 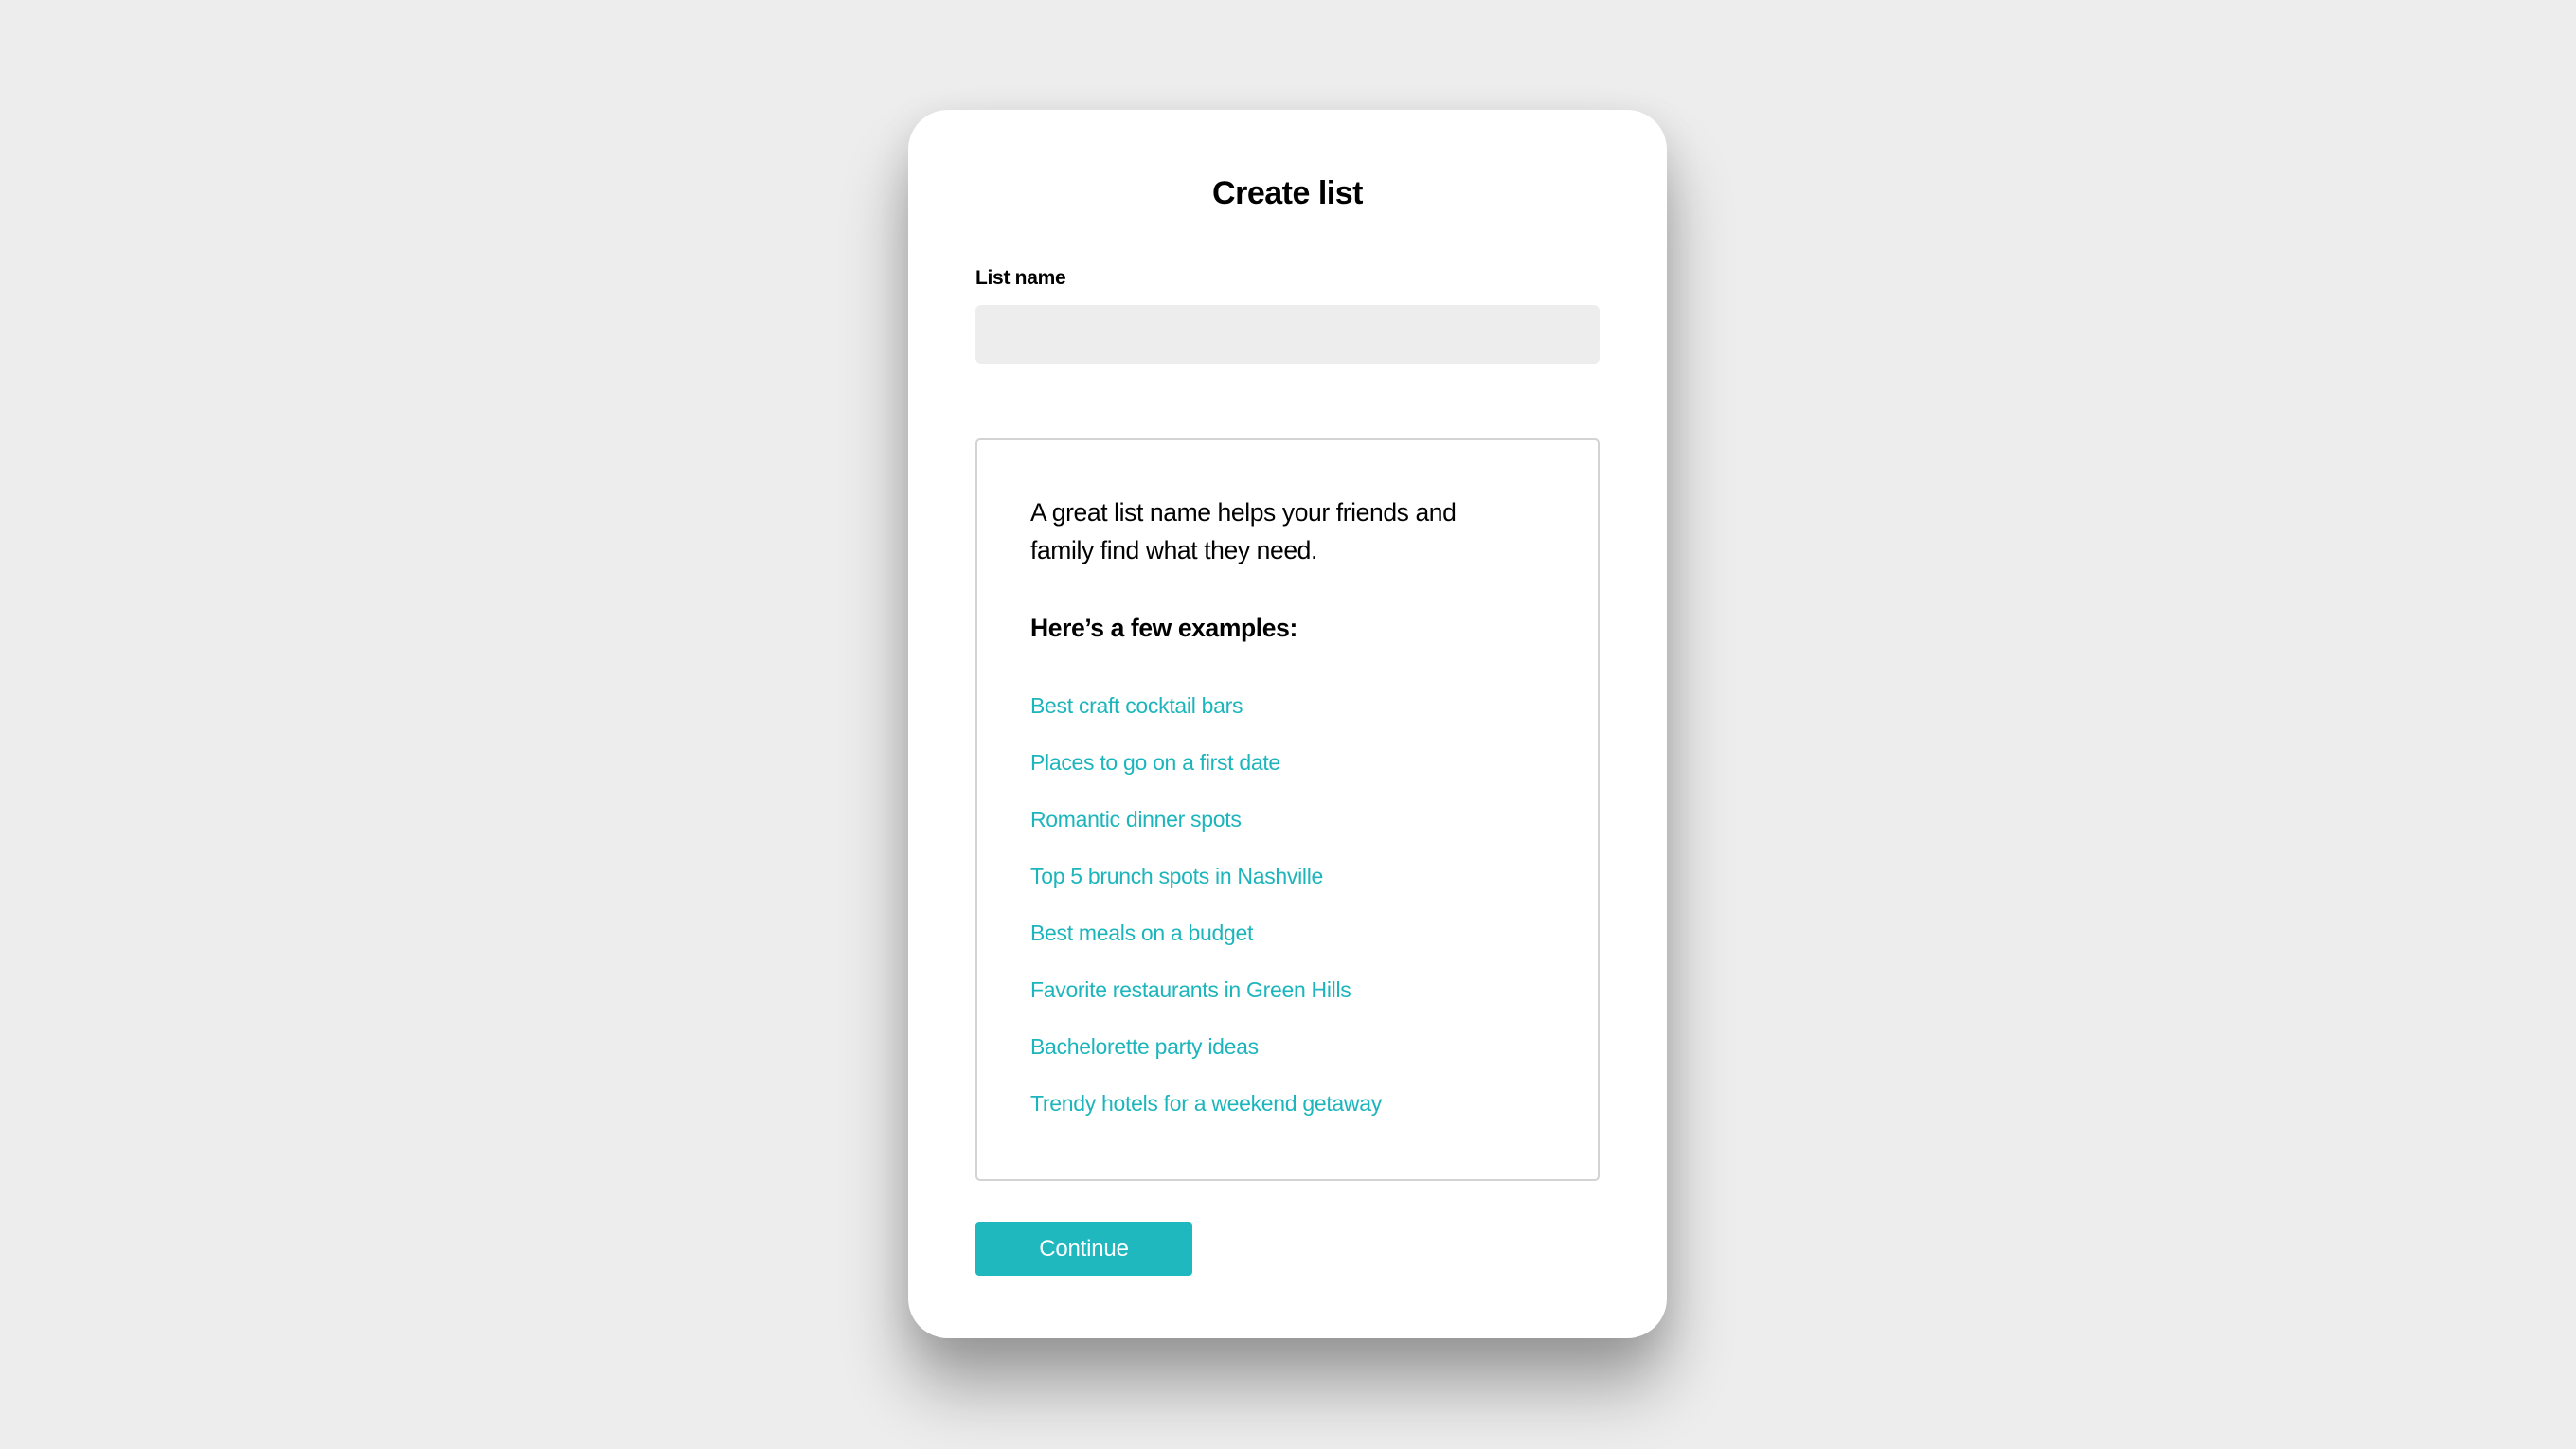 What do you see at coordinates (1141, 933) in the screenshot?
I see `example-suggestion-link: Best meals on a budget` at bounding box center [1141, 933].